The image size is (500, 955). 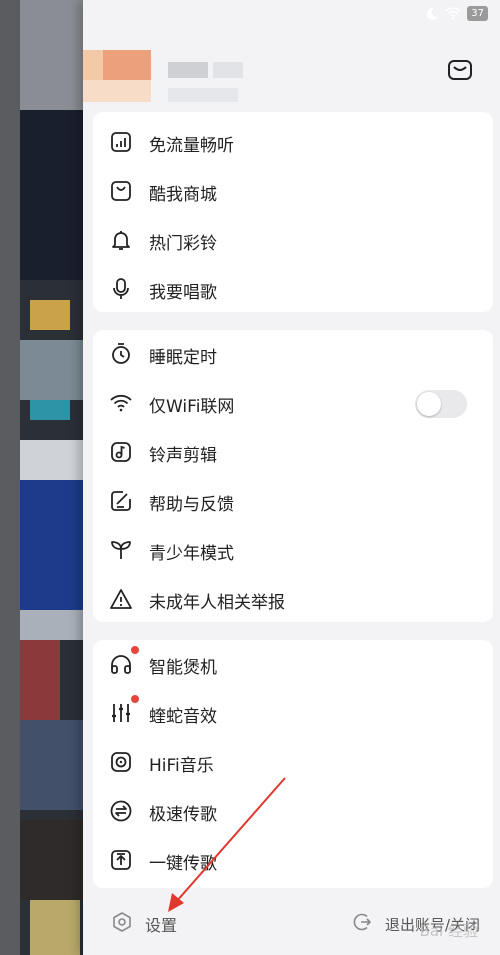 What do you see at coordinates (192, 407) in the screenshot?
I see `menu-item-label: 仅WiFi联网` at bounding box center [192, 407].